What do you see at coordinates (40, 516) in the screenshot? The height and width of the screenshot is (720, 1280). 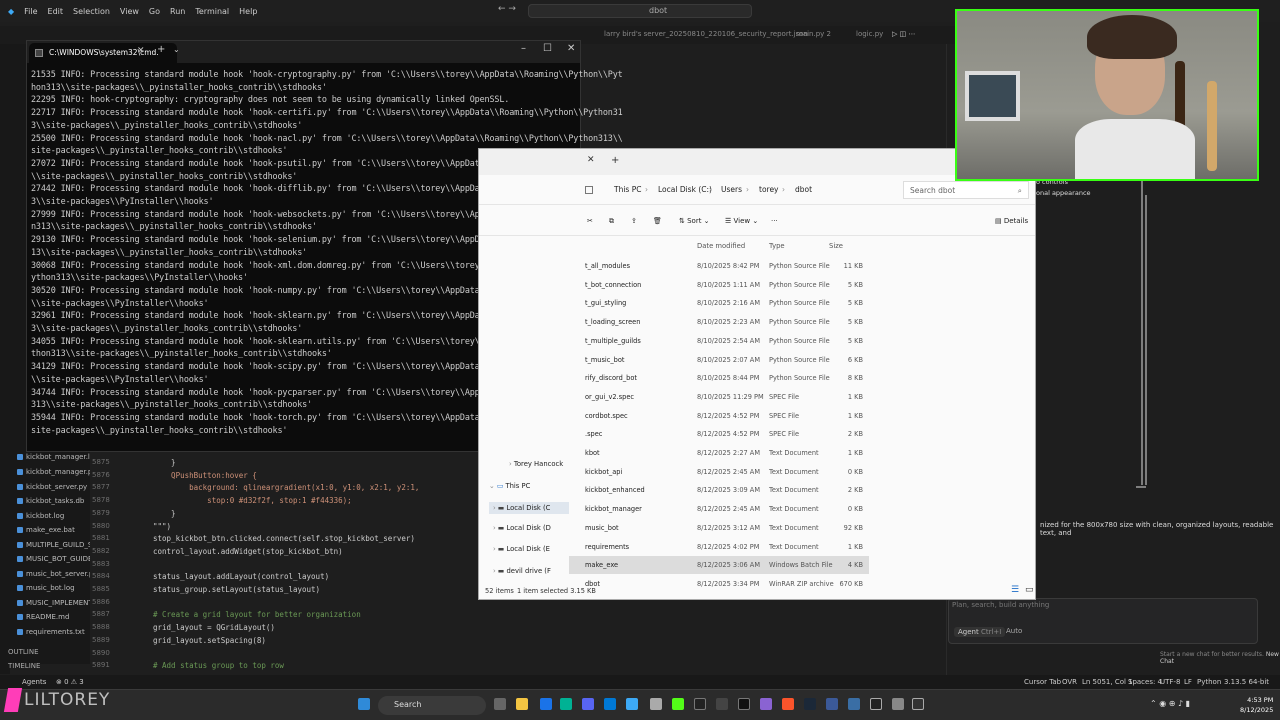 I see `sidebar-file: kickbot.log` at bounding box center [40, 516].